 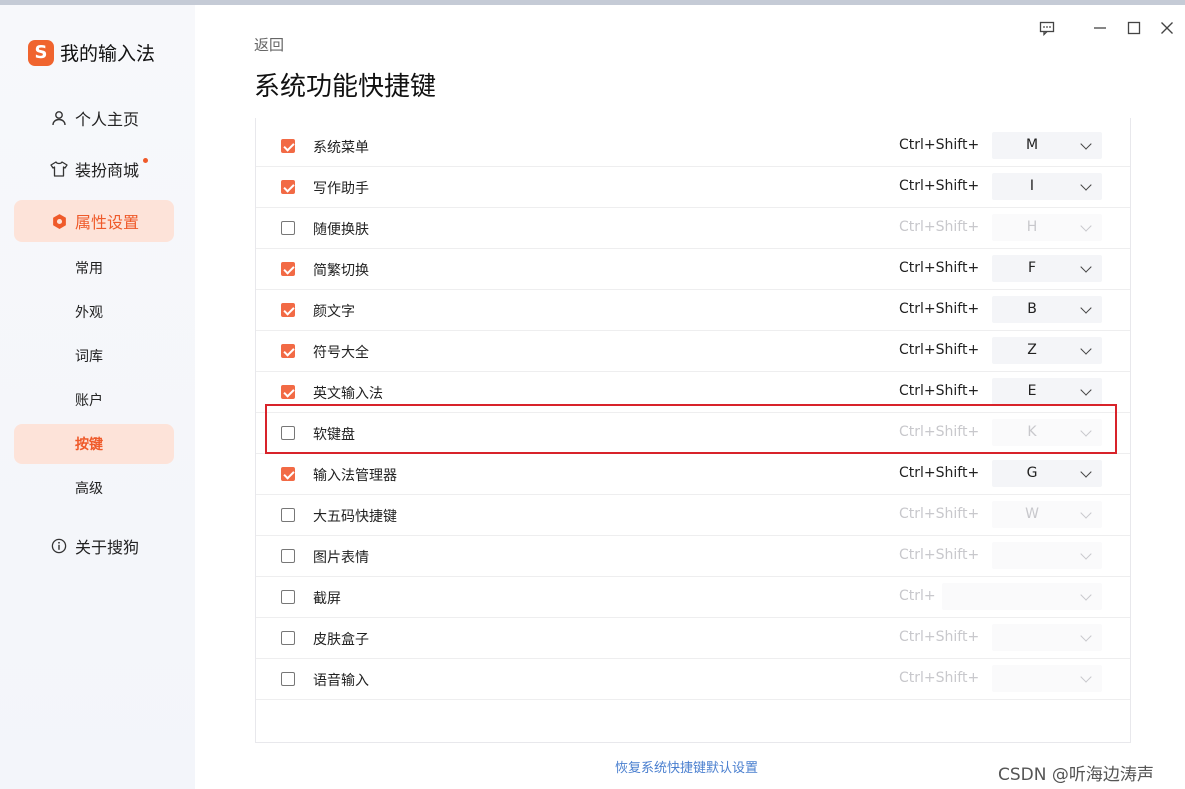 I want to click on page-title: 系统功能快捷键, so click(x=345, y=87).